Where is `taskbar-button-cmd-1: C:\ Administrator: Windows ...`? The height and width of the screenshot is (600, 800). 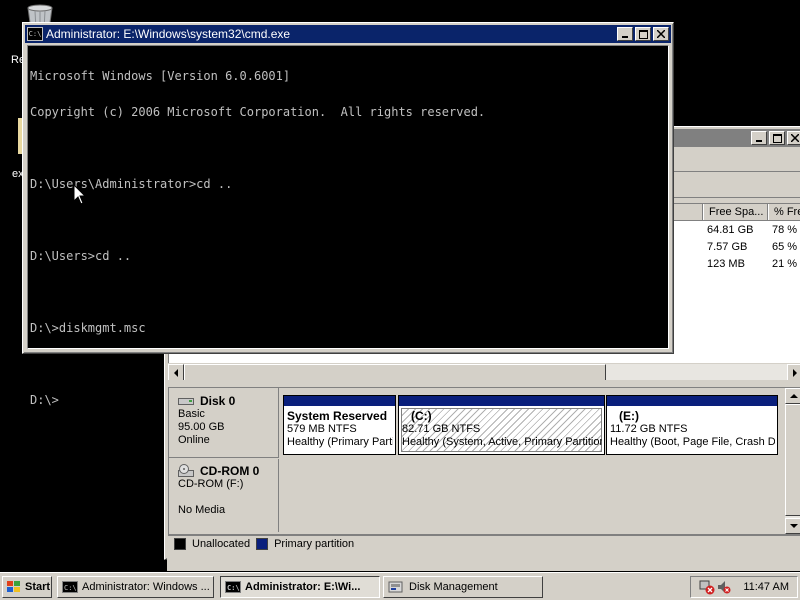 taskbar-button-cmd-1: C:\ Administrator: Windows ... is located at coordinates (135, 587).